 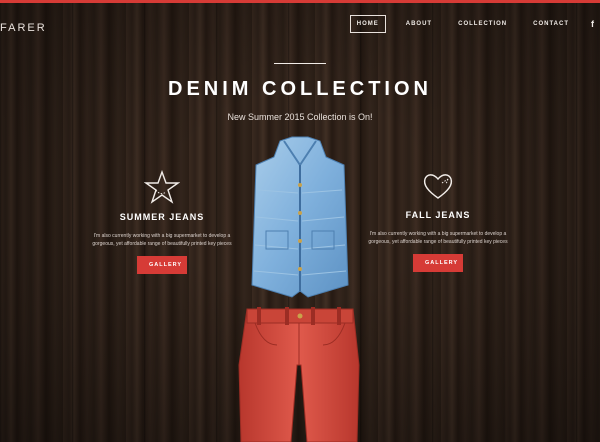 I want to click on hero-divider, so click(x=300, y=63).